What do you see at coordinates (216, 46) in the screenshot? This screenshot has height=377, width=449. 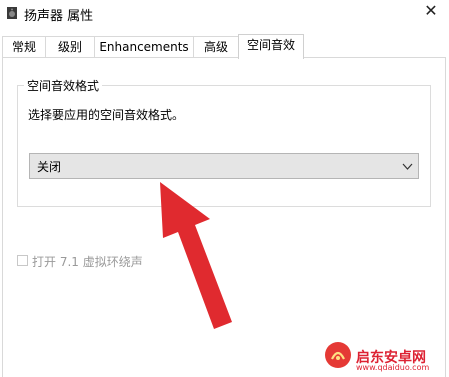 I see `tab-advanced: 高级` at bounding box center [216, 46].